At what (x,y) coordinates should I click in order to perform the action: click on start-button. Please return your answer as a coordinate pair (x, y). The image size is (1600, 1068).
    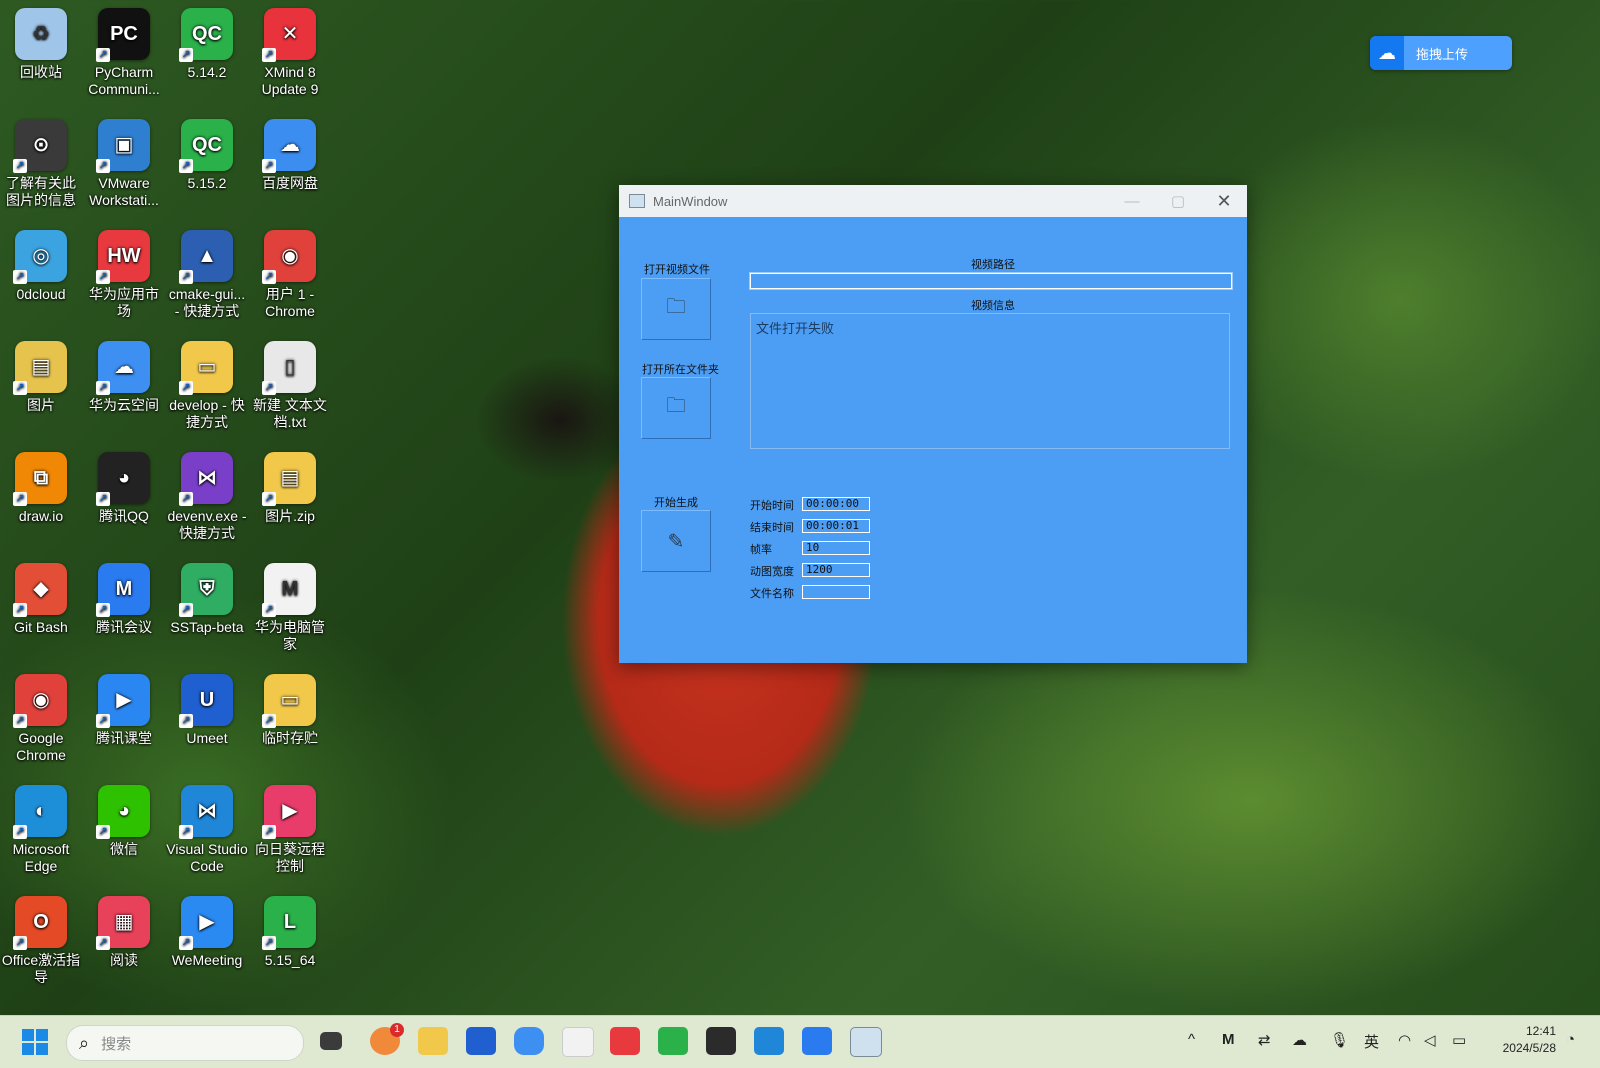
    Looking at the image, I should click on (35, 1042).